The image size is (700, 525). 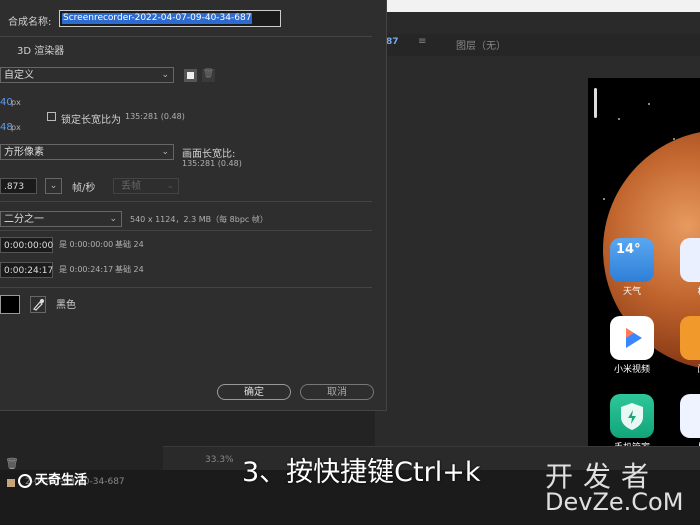 I want to click on lock-aspect-label: 锁定长宽比为, so click(x=91, y=120).